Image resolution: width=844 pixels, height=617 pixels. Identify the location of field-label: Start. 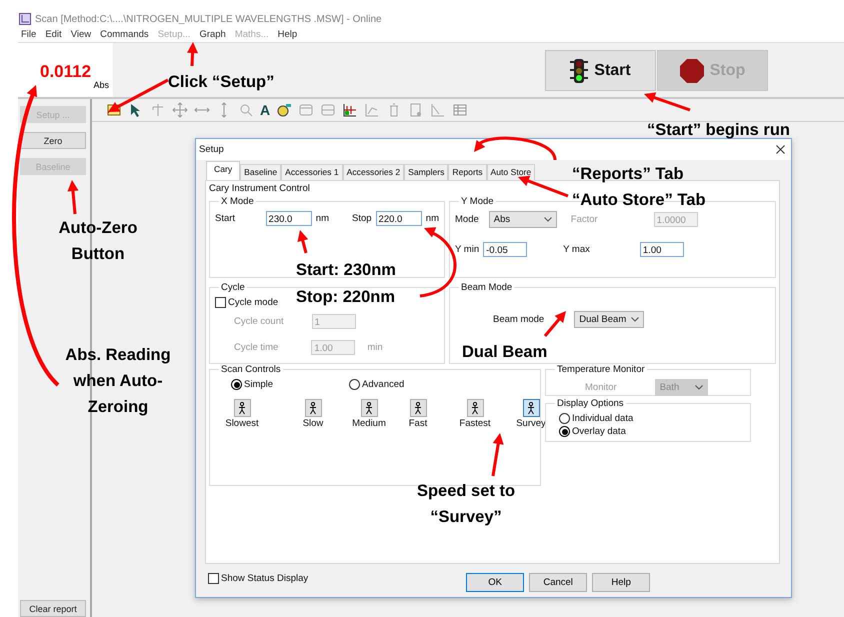
(225, 218).